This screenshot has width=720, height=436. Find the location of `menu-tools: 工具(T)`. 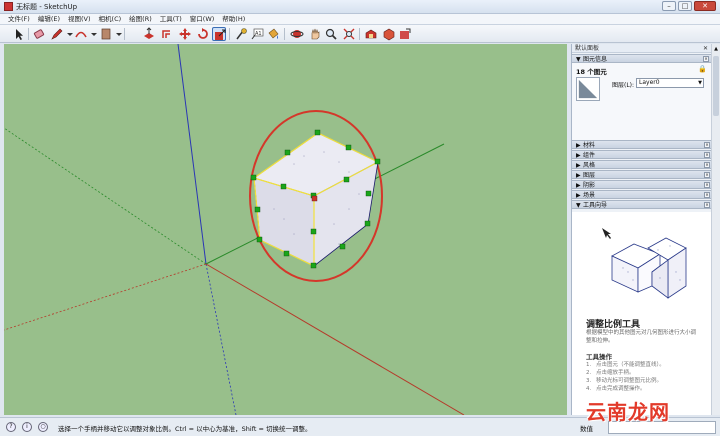

menu-tools: 工具(T) is located at coordinates (171, 19).